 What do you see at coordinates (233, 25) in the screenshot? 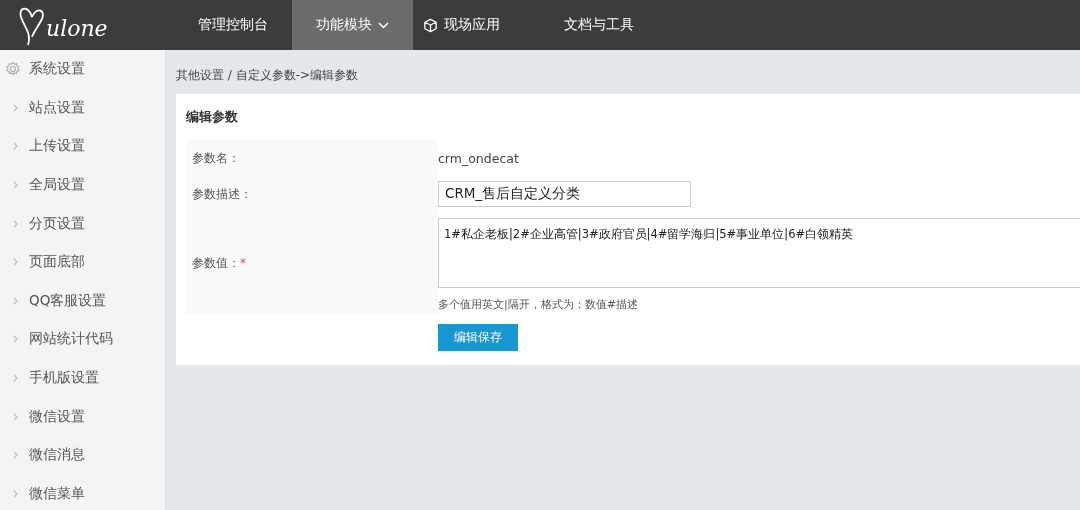
I see `nav-tab: 管理控制台` at bounding box center [233, 25].